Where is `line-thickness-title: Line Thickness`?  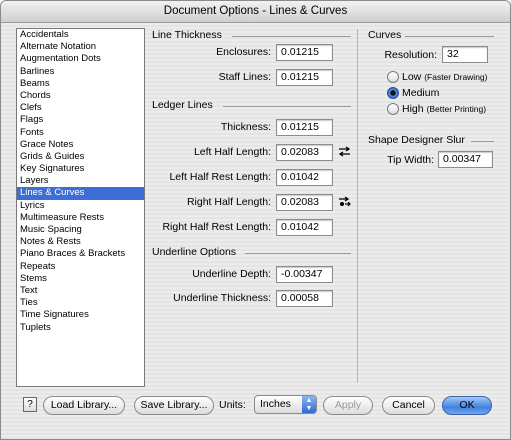
line-thickness-title: Line Thickness is located at coordinates (187, 35).